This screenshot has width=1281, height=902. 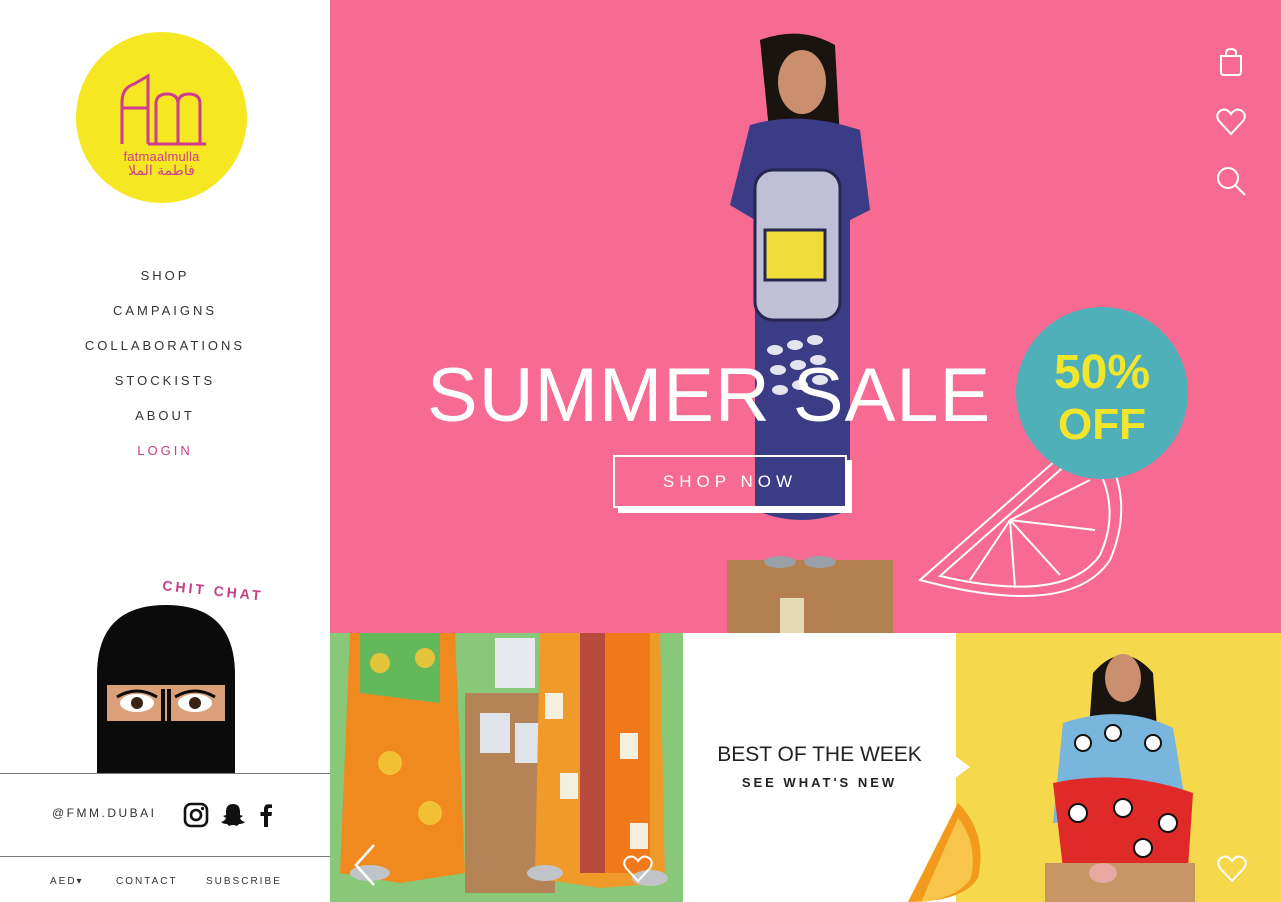 What do you see at coordinates (1231, 181) in the screenshot?
I see `search-icon` at bounding box center [1231, 181].